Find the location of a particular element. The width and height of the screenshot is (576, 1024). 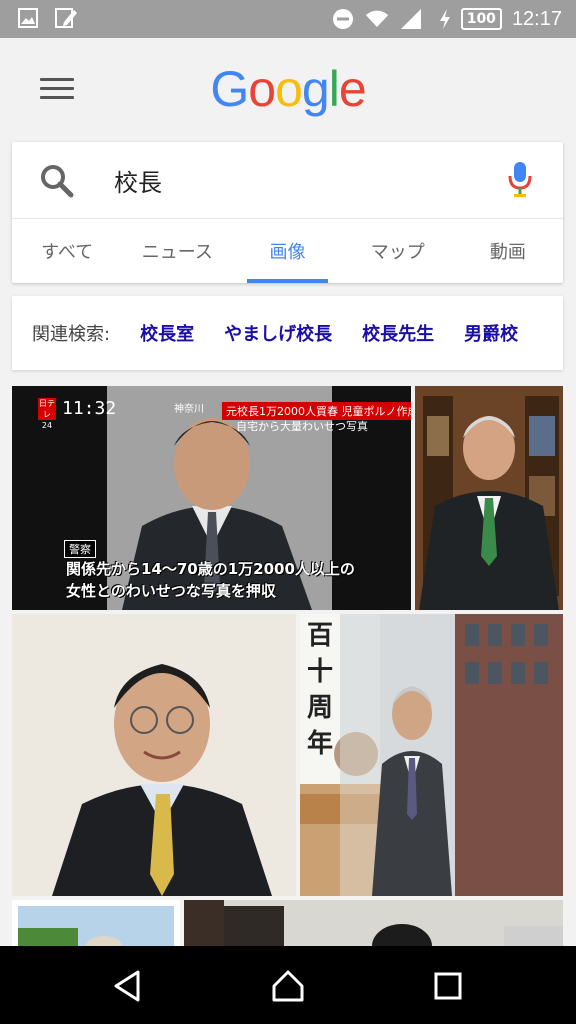

related-searches: 関連検索: 校長室 やましげ校長 校長先生 男爵校 is located at coordinates (287, 333).